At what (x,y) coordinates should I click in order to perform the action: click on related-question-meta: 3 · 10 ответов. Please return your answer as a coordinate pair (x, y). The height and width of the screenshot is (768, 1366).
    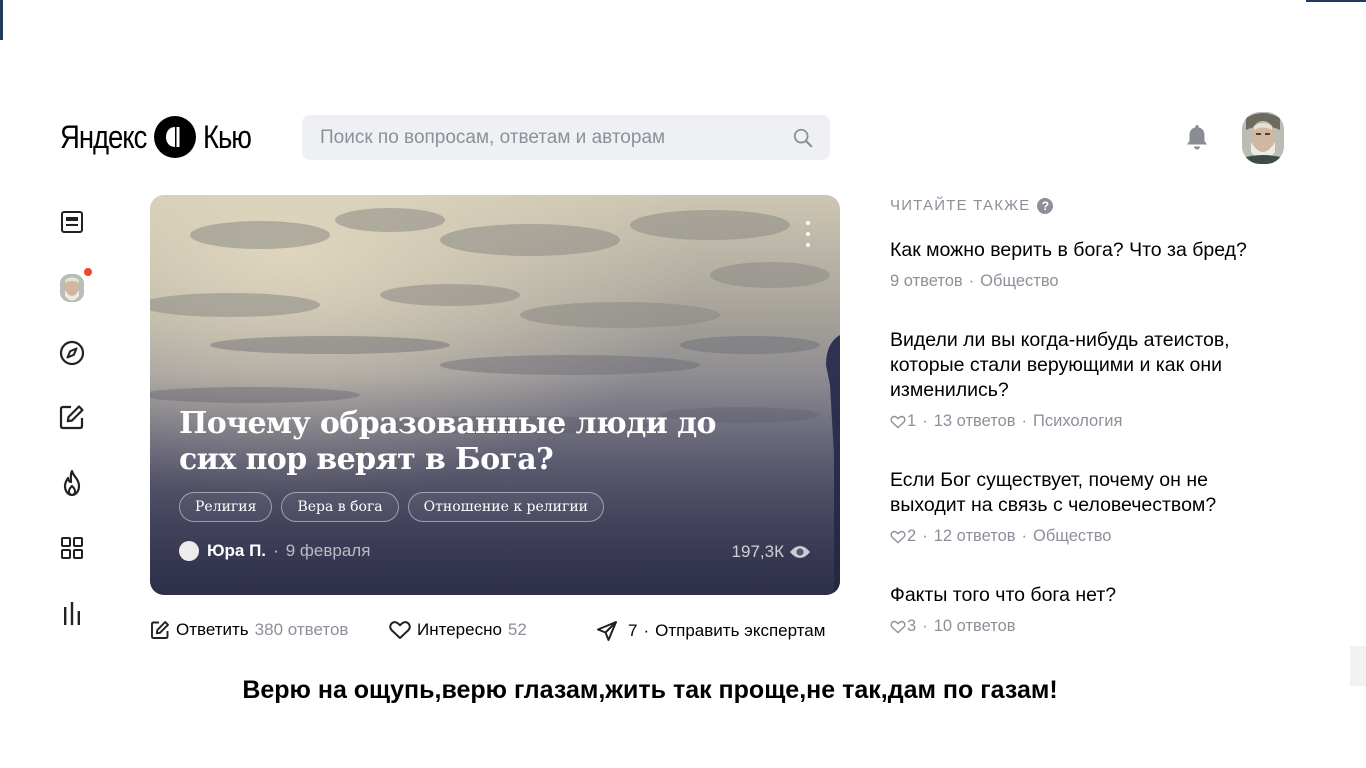
    Looking at the image, I should click on (1085, 626).